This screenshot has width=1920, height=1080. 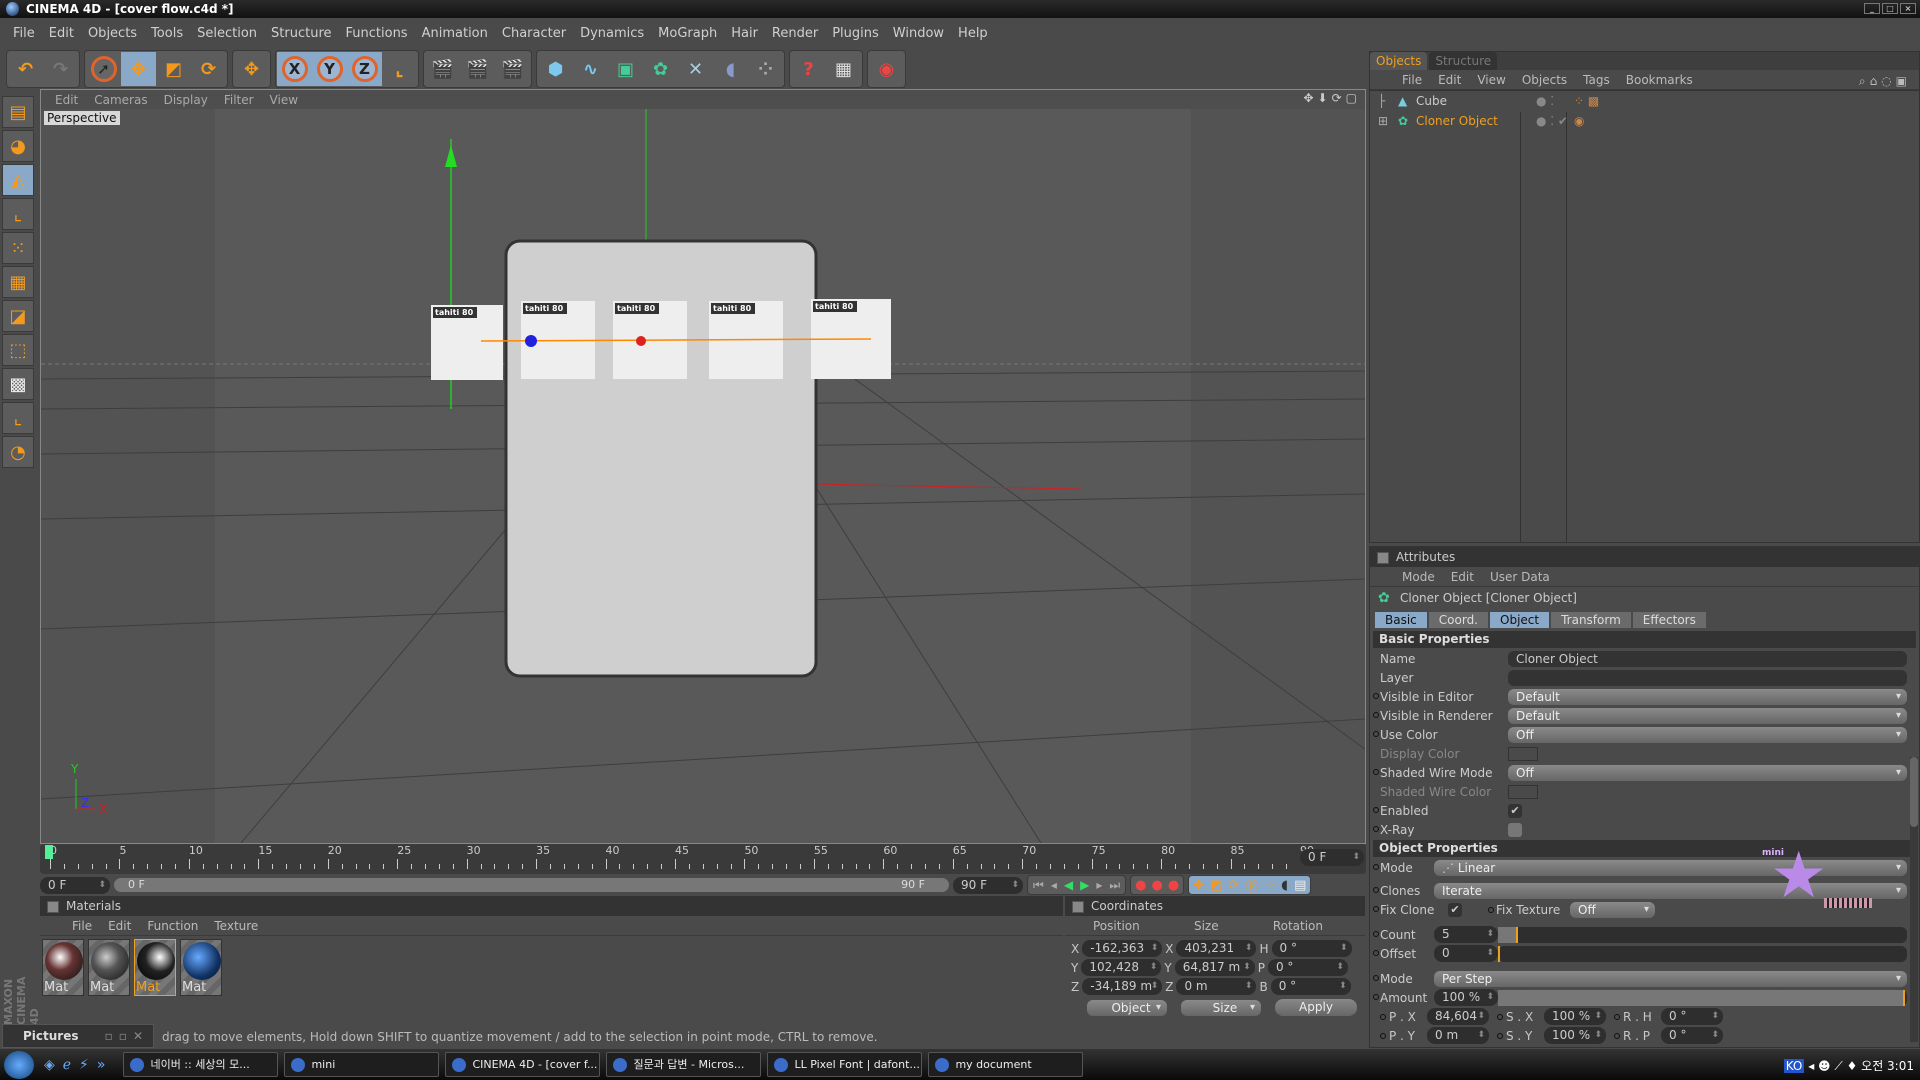 What do you see at coordinates (531, 885) in the screenshot?
I see `frame-range-slider: 0 F 90 F` at bounding box center [531, 885].